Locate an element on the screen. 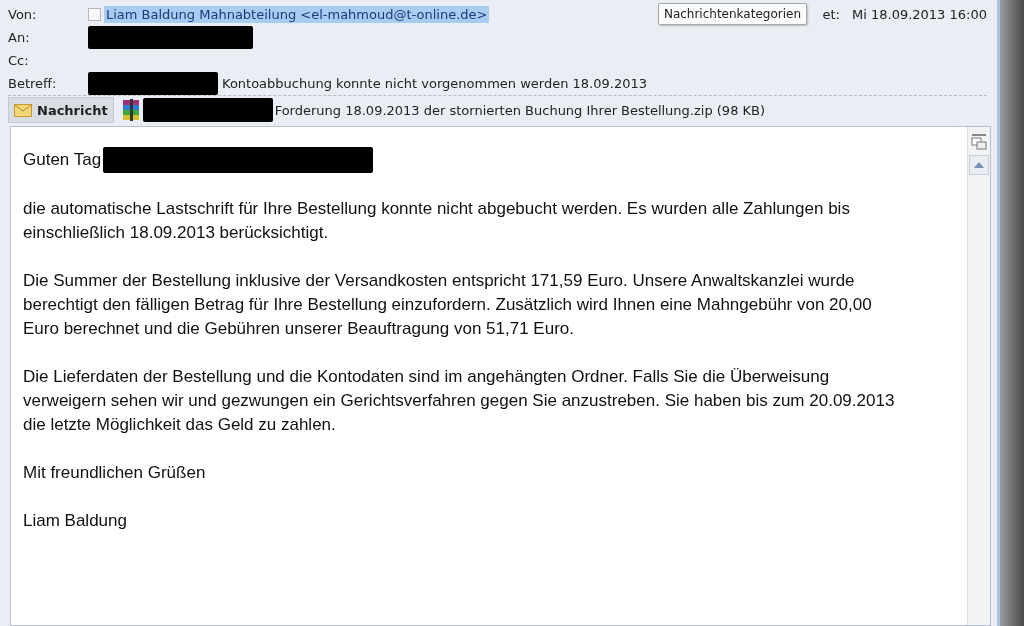 Image resolution: width=1024 pixels, height=626 pixels. greeting-text: Guten Tag is located at coordinates (62, 160).